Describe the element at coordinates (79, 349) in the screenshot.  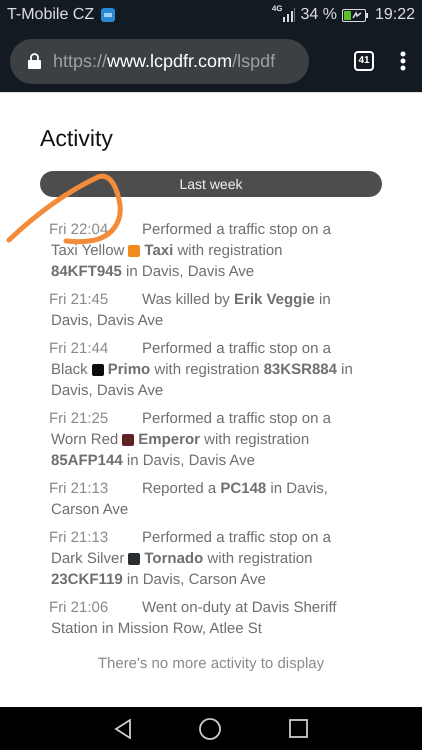
I see `activity-time: Fri 21:44` at that location.